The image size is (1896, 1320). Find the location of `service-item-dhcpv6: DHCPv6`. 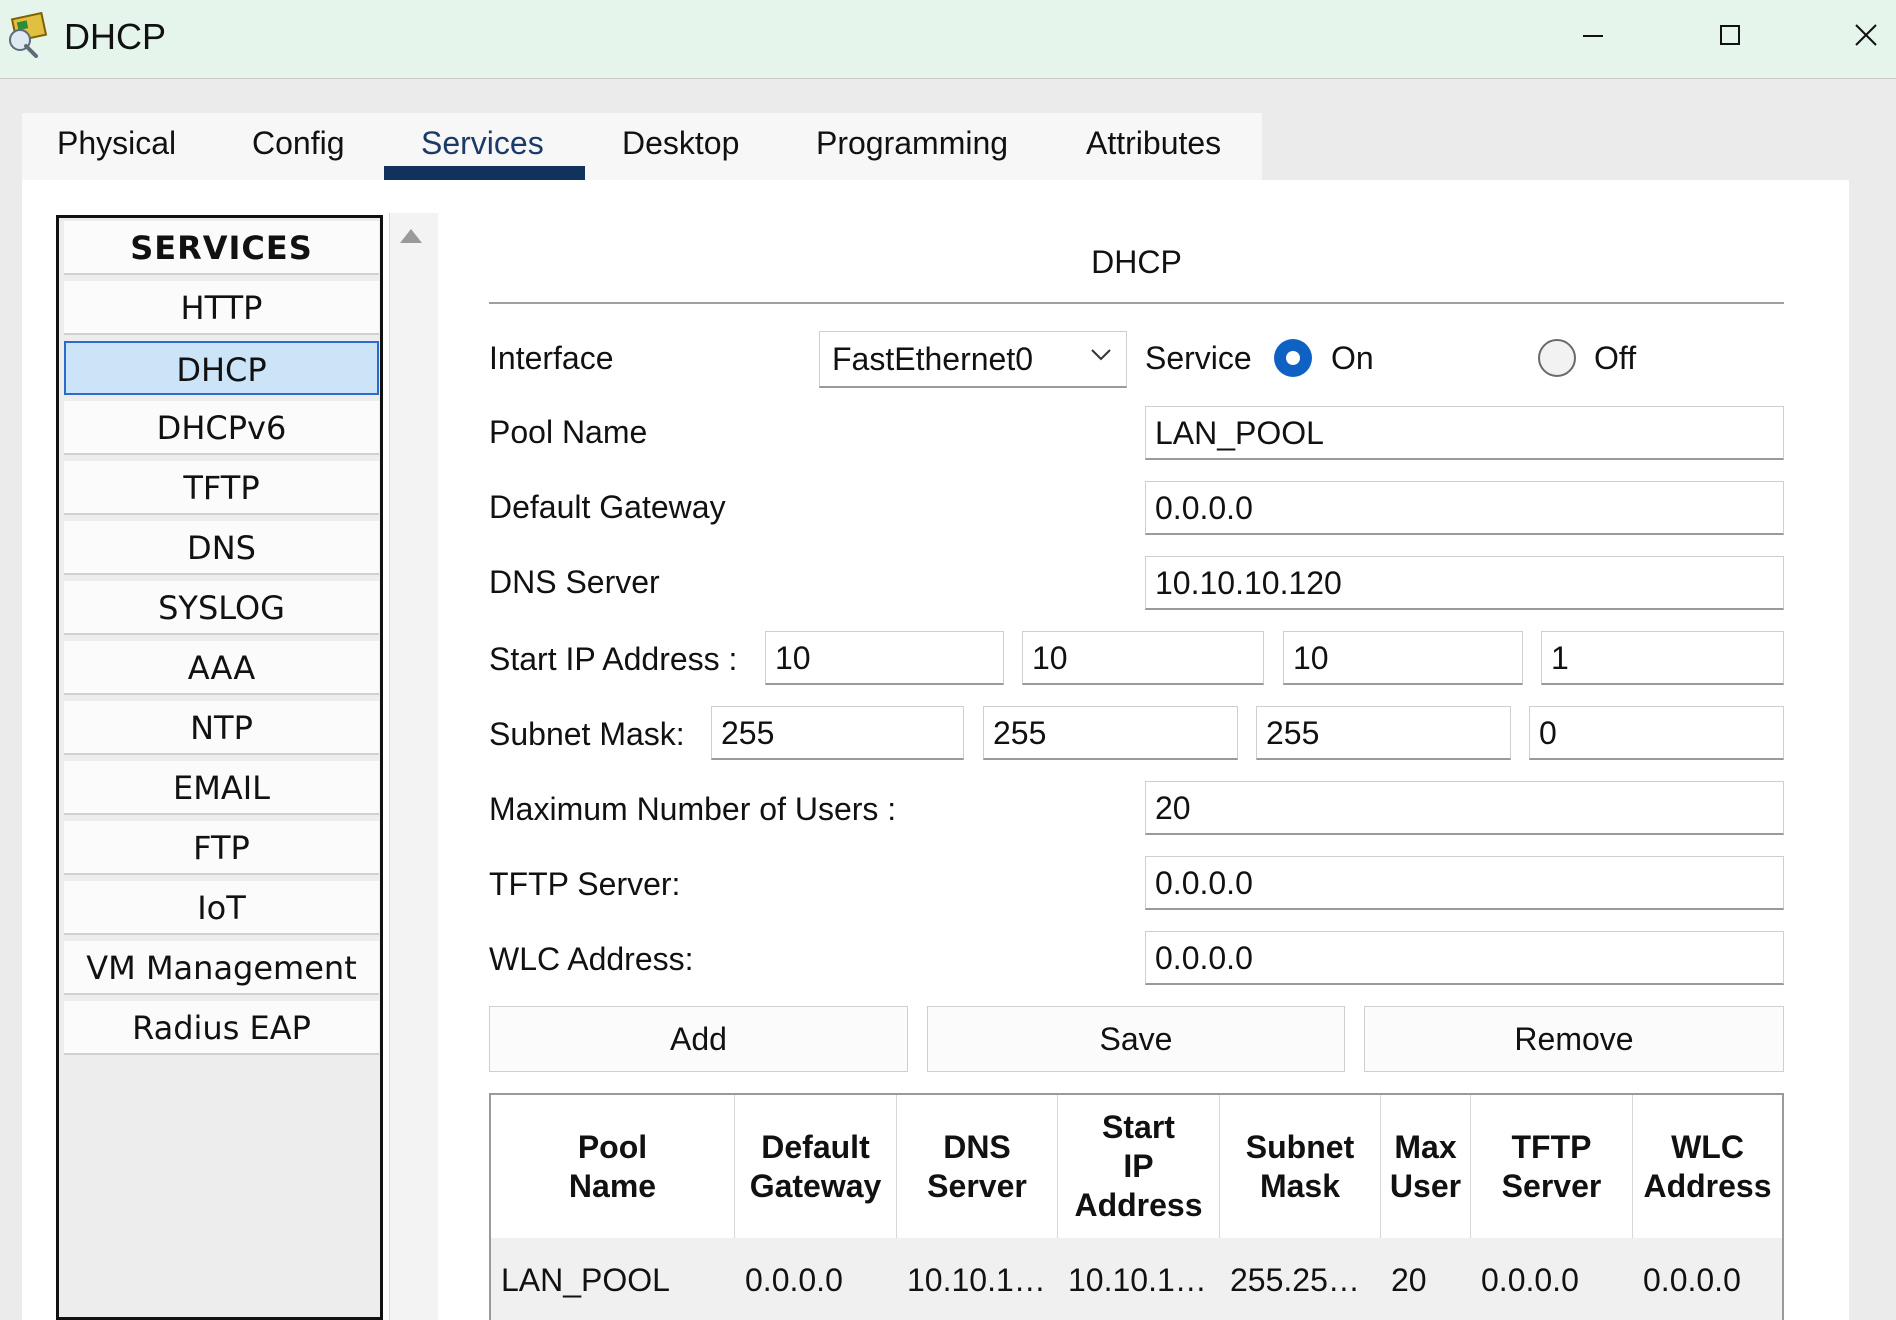

service-item-dhcpv6: DHCPv6 is located at coordinates (221, 428).